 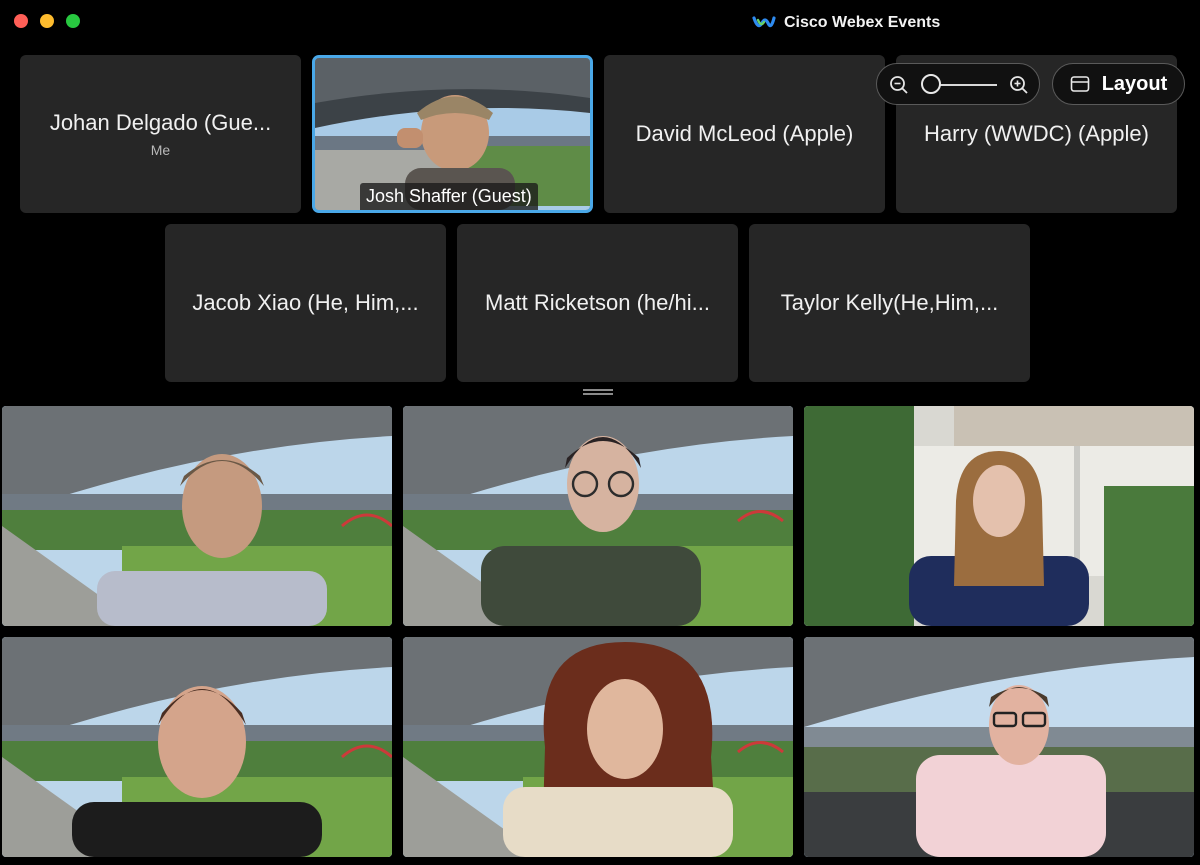 What do you see at coordinates (1019, 85) in the screenshot?
I see `zoom-in-icon` at bounding box center [1019, 85].